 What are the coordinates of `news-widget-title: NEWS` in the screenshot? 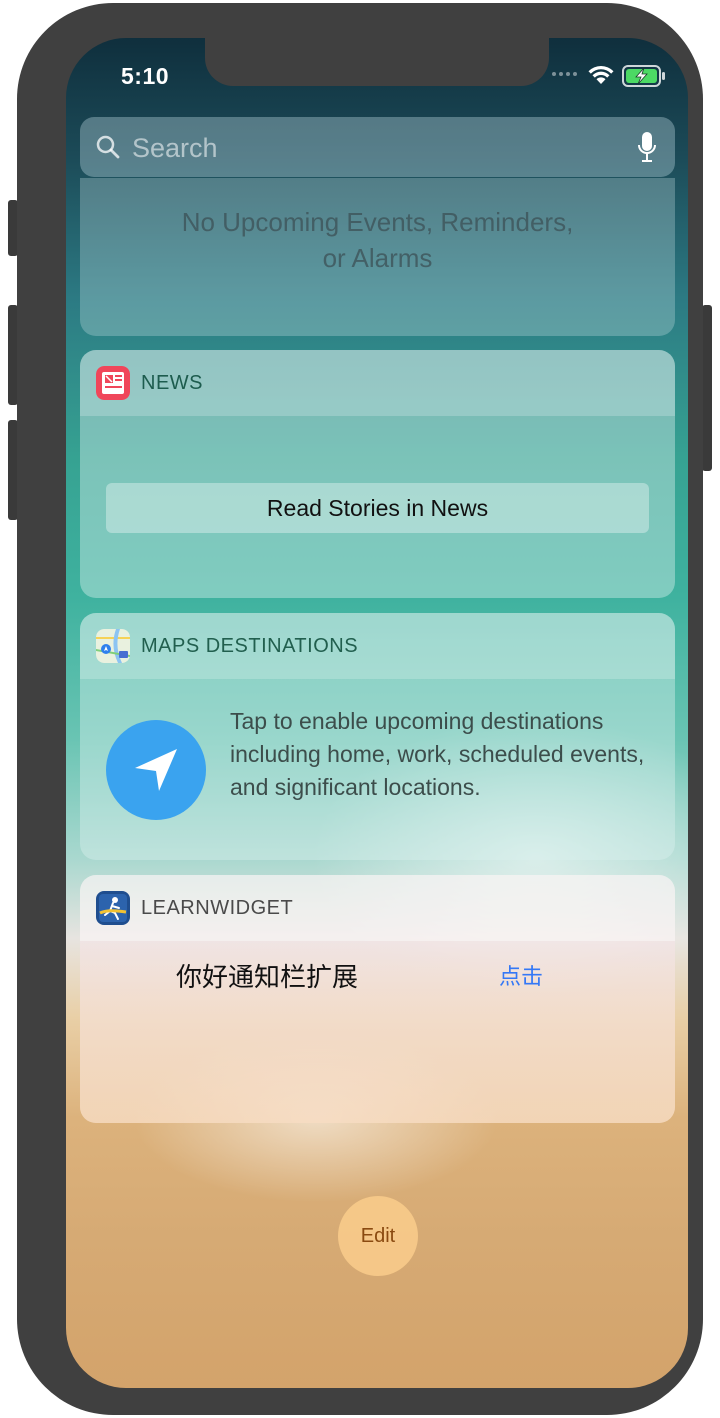 It's located at (172, 383).